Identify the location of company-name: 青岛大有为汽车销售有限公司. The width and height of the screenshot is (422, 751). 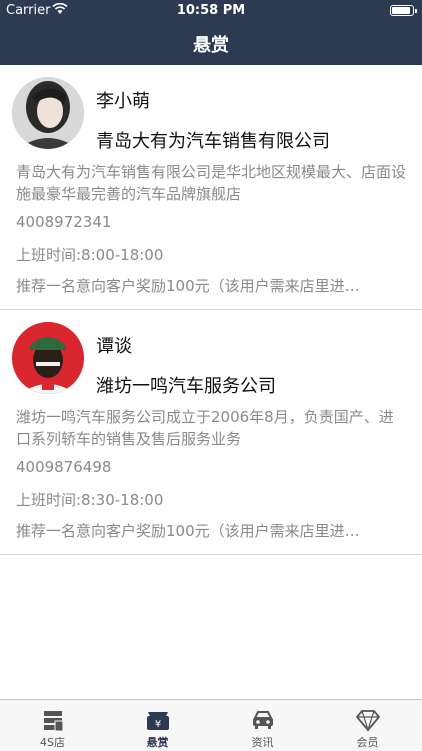
(213, 141).